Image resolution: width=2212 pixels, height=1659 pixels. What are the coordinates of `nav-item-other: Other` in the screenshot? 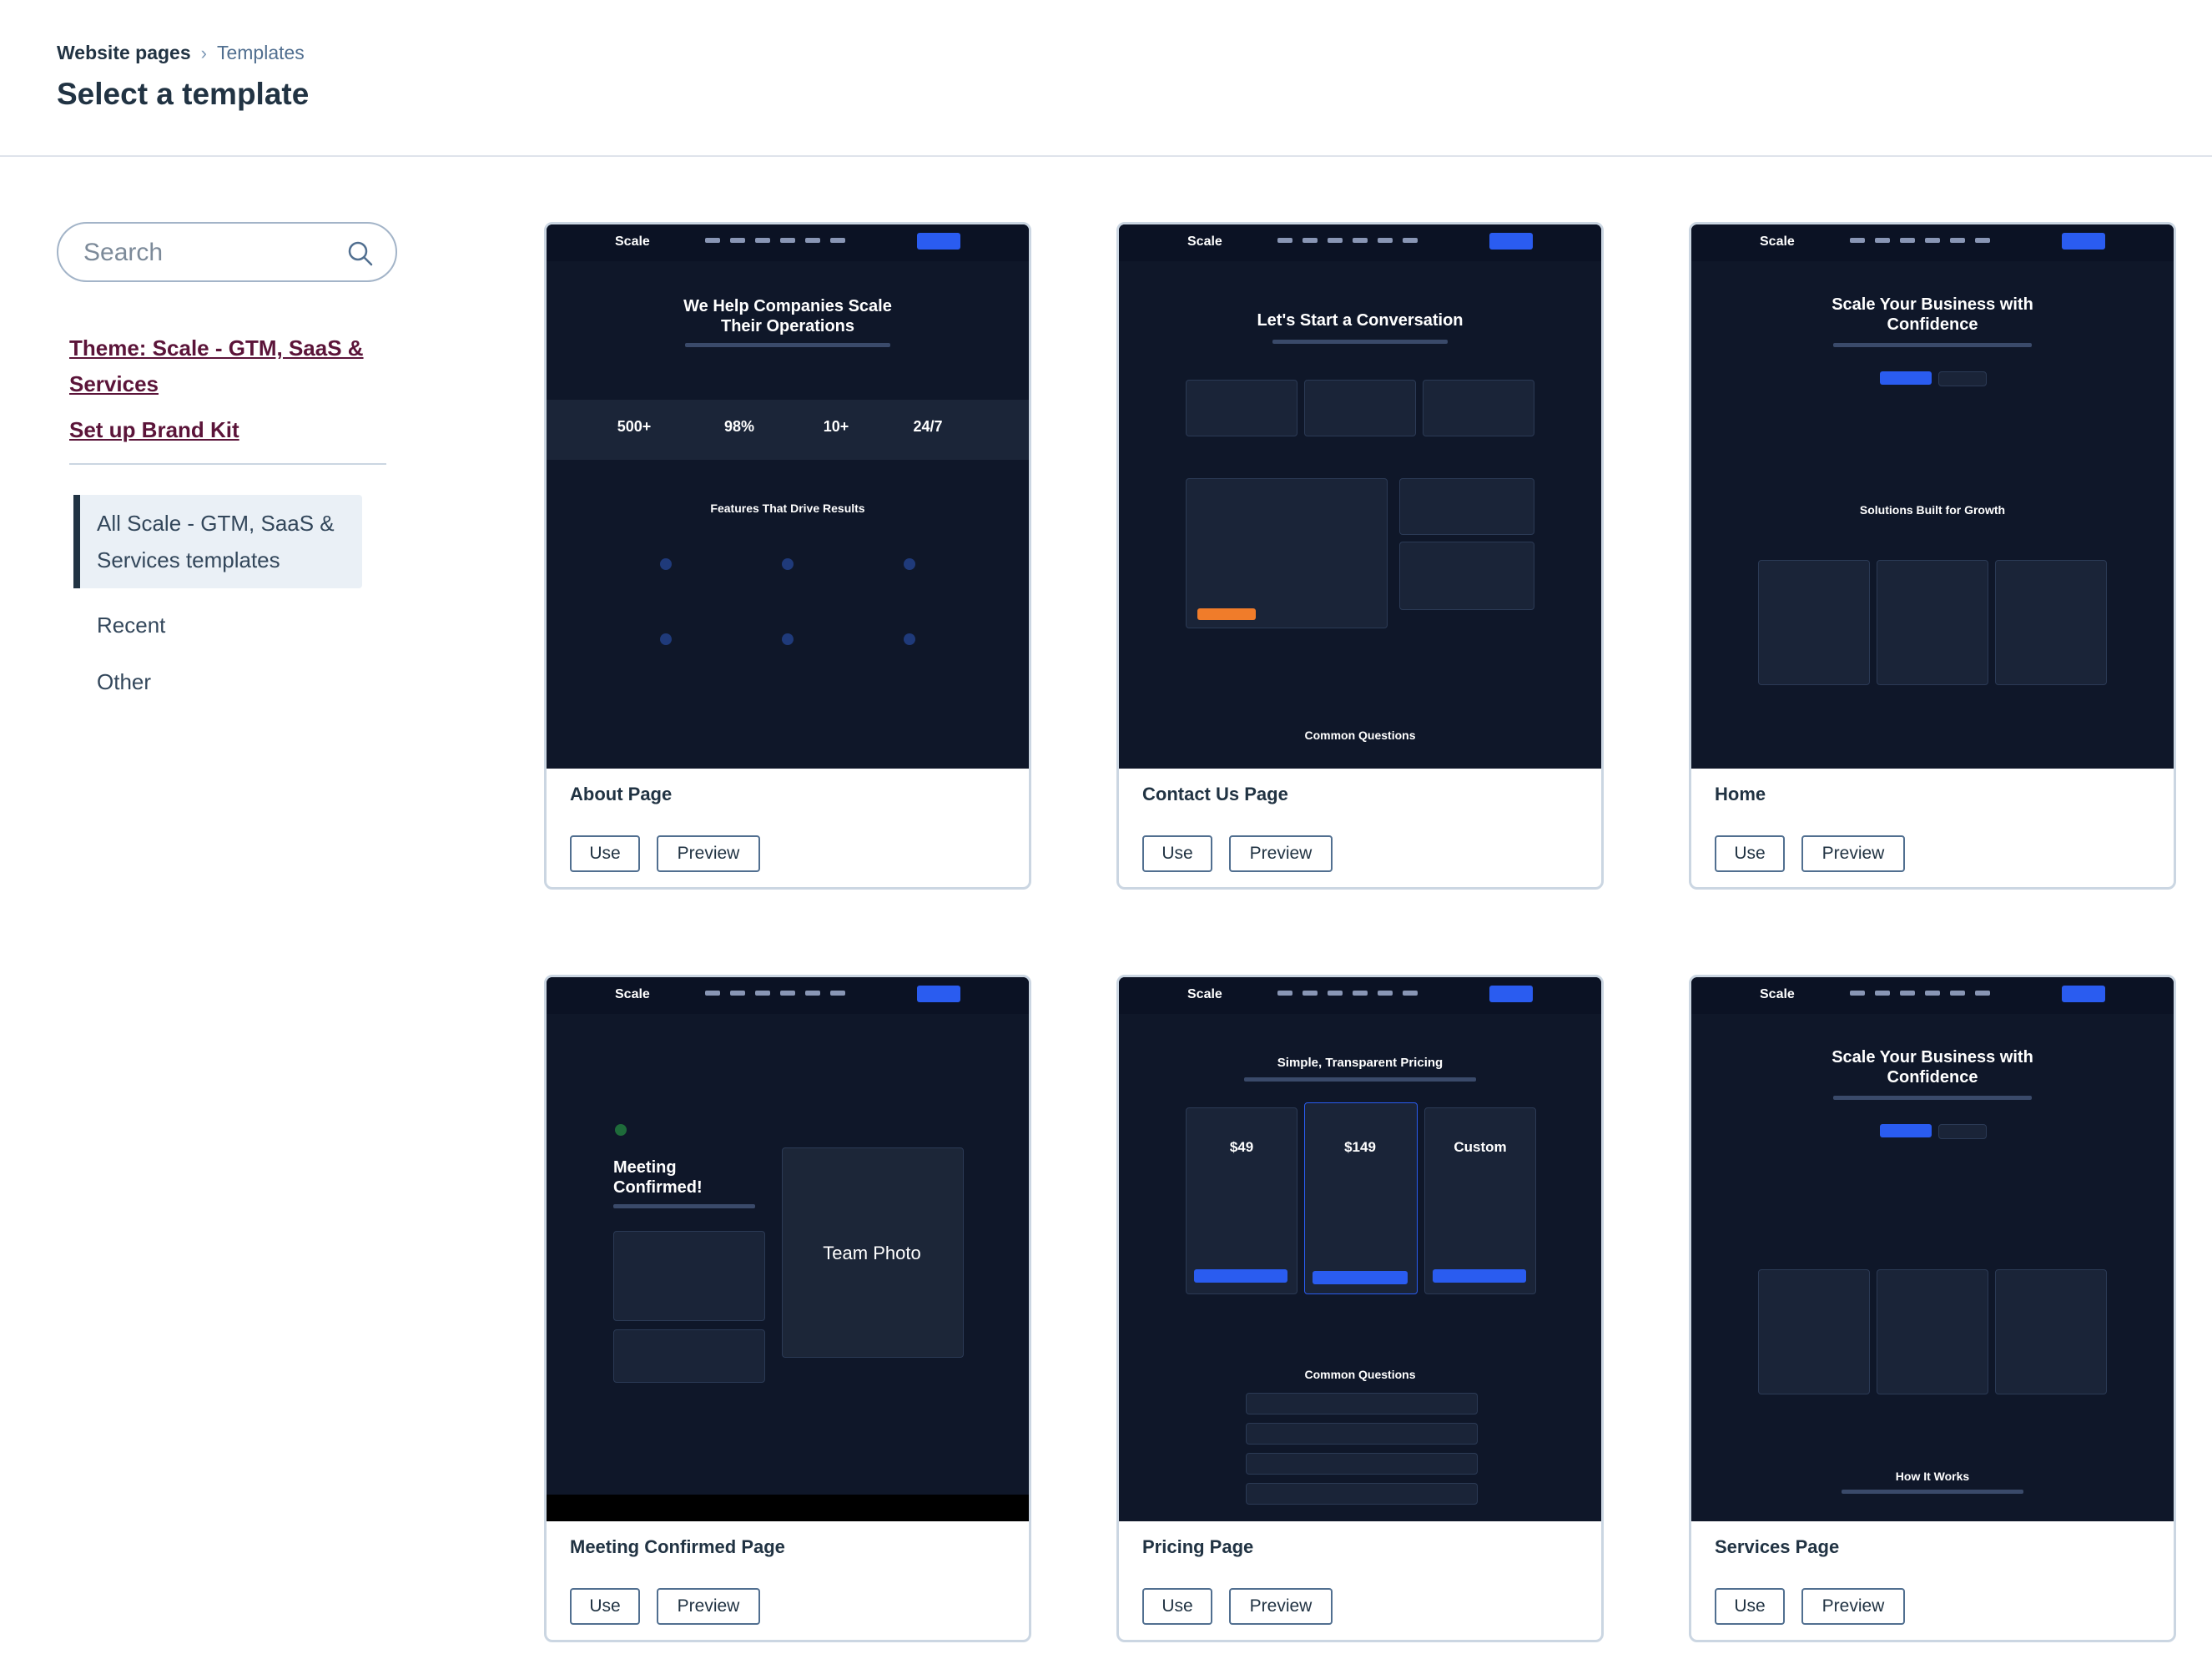 It's located at (236, 681).